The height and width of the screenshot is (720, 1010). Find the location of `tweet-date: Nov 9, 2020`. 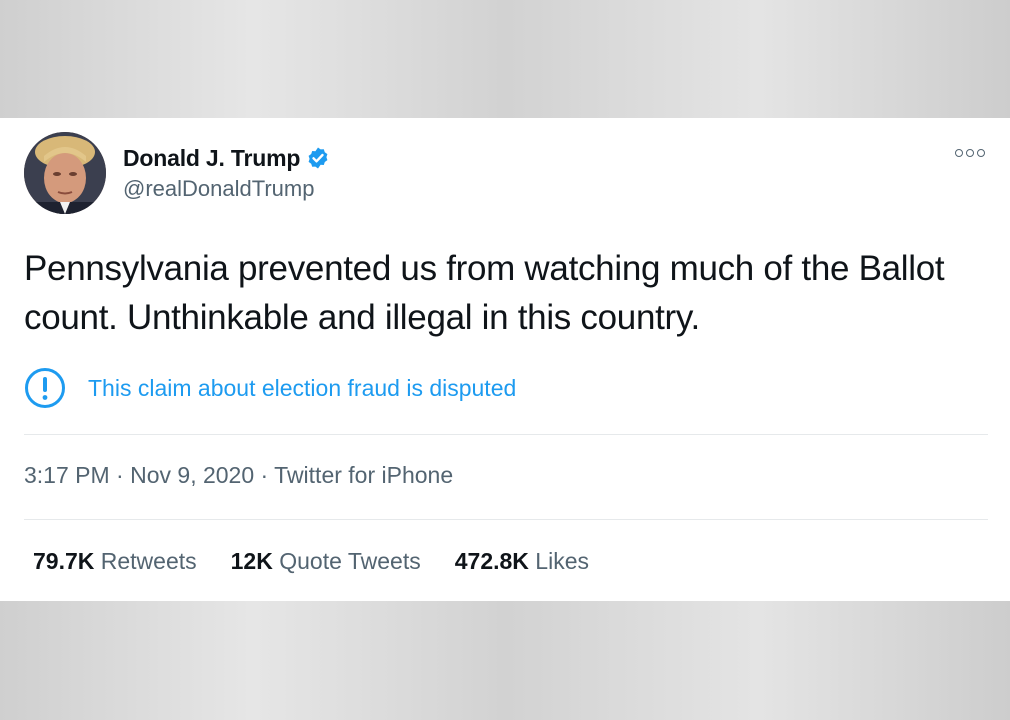

tweet-date: Nov 9, 2020 is located at coordinates (192, 475).